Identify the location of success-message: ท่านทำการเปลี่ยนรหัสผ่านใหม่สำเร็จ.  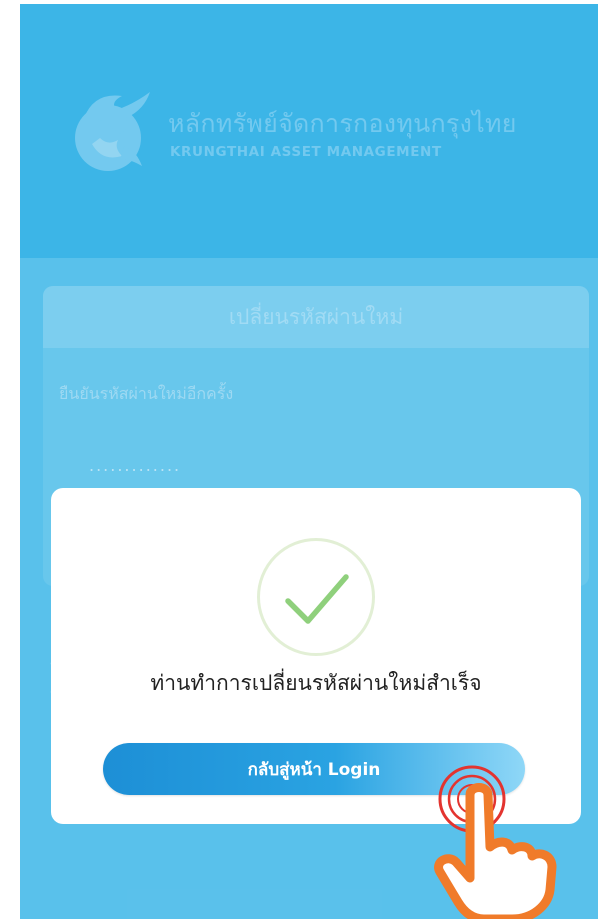
(316, 683).